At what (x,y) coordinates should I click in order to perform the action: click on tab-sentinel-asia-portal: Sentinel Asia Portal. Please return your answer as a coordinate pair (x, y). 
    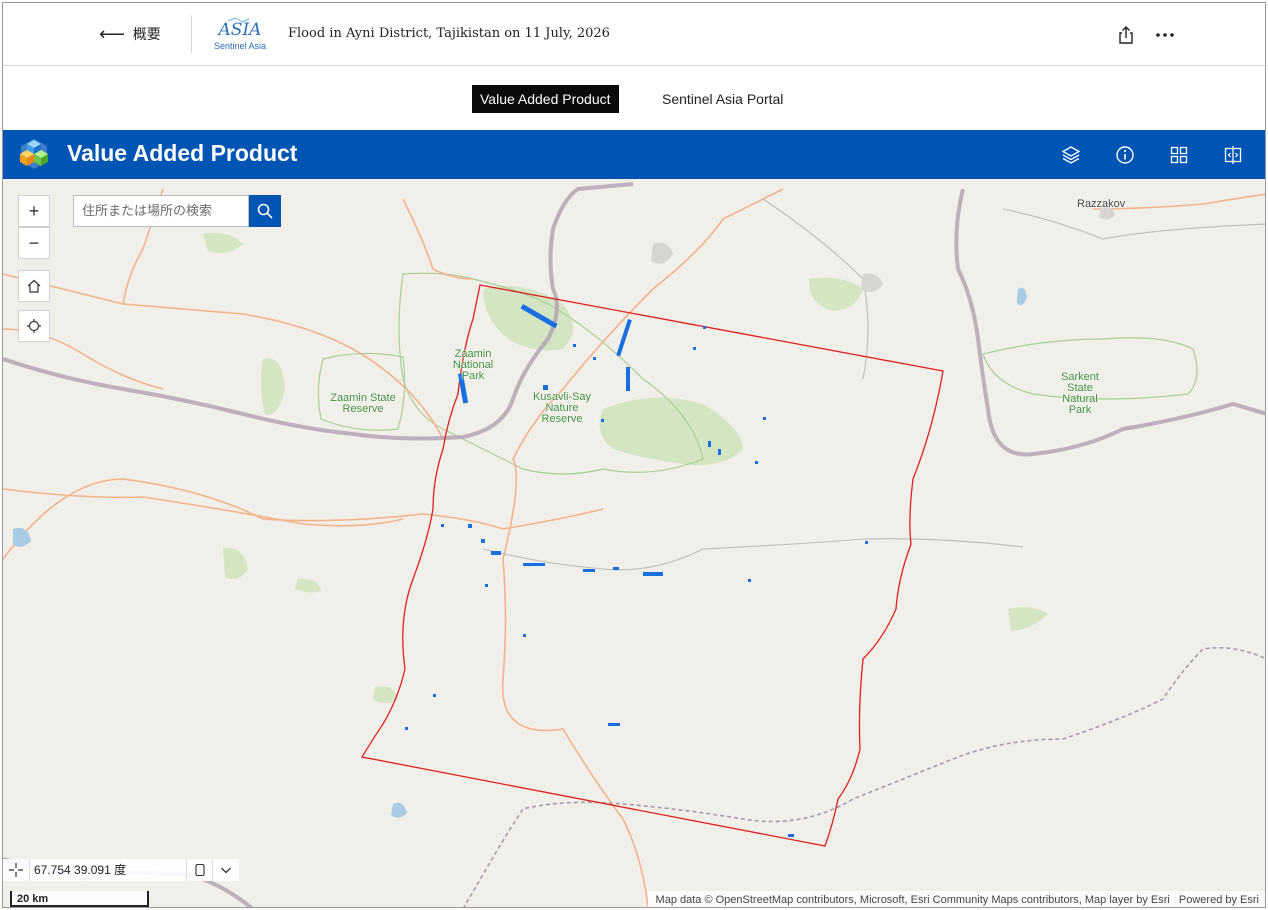
    Looking at the image, I should click on (722, 99).